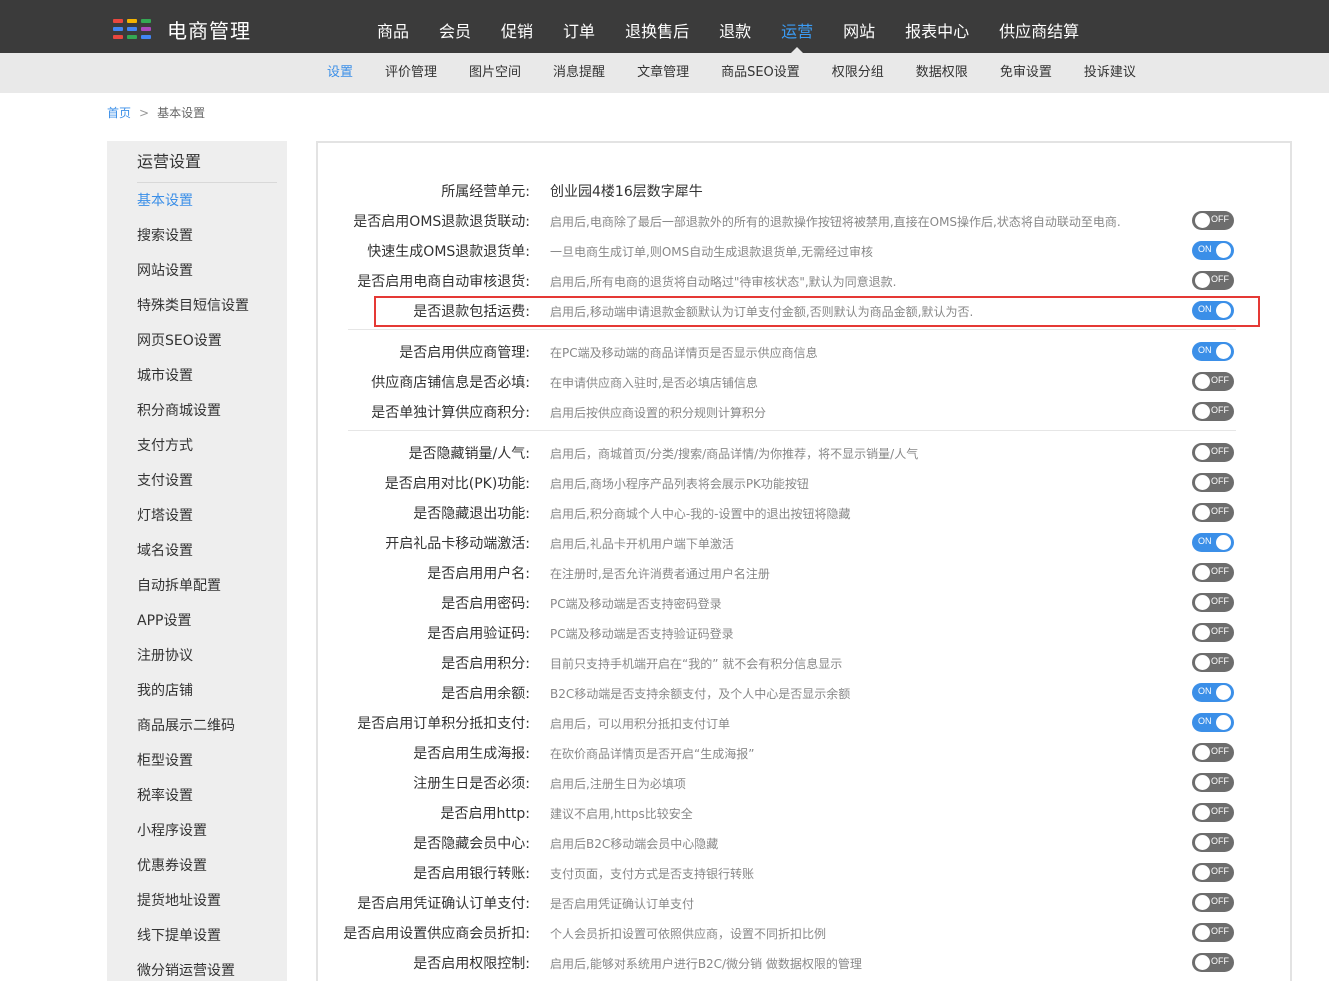 This screenshot has height=993, width=1329. I want to click on sidebar-item: 注册协议, so click(193, 660).